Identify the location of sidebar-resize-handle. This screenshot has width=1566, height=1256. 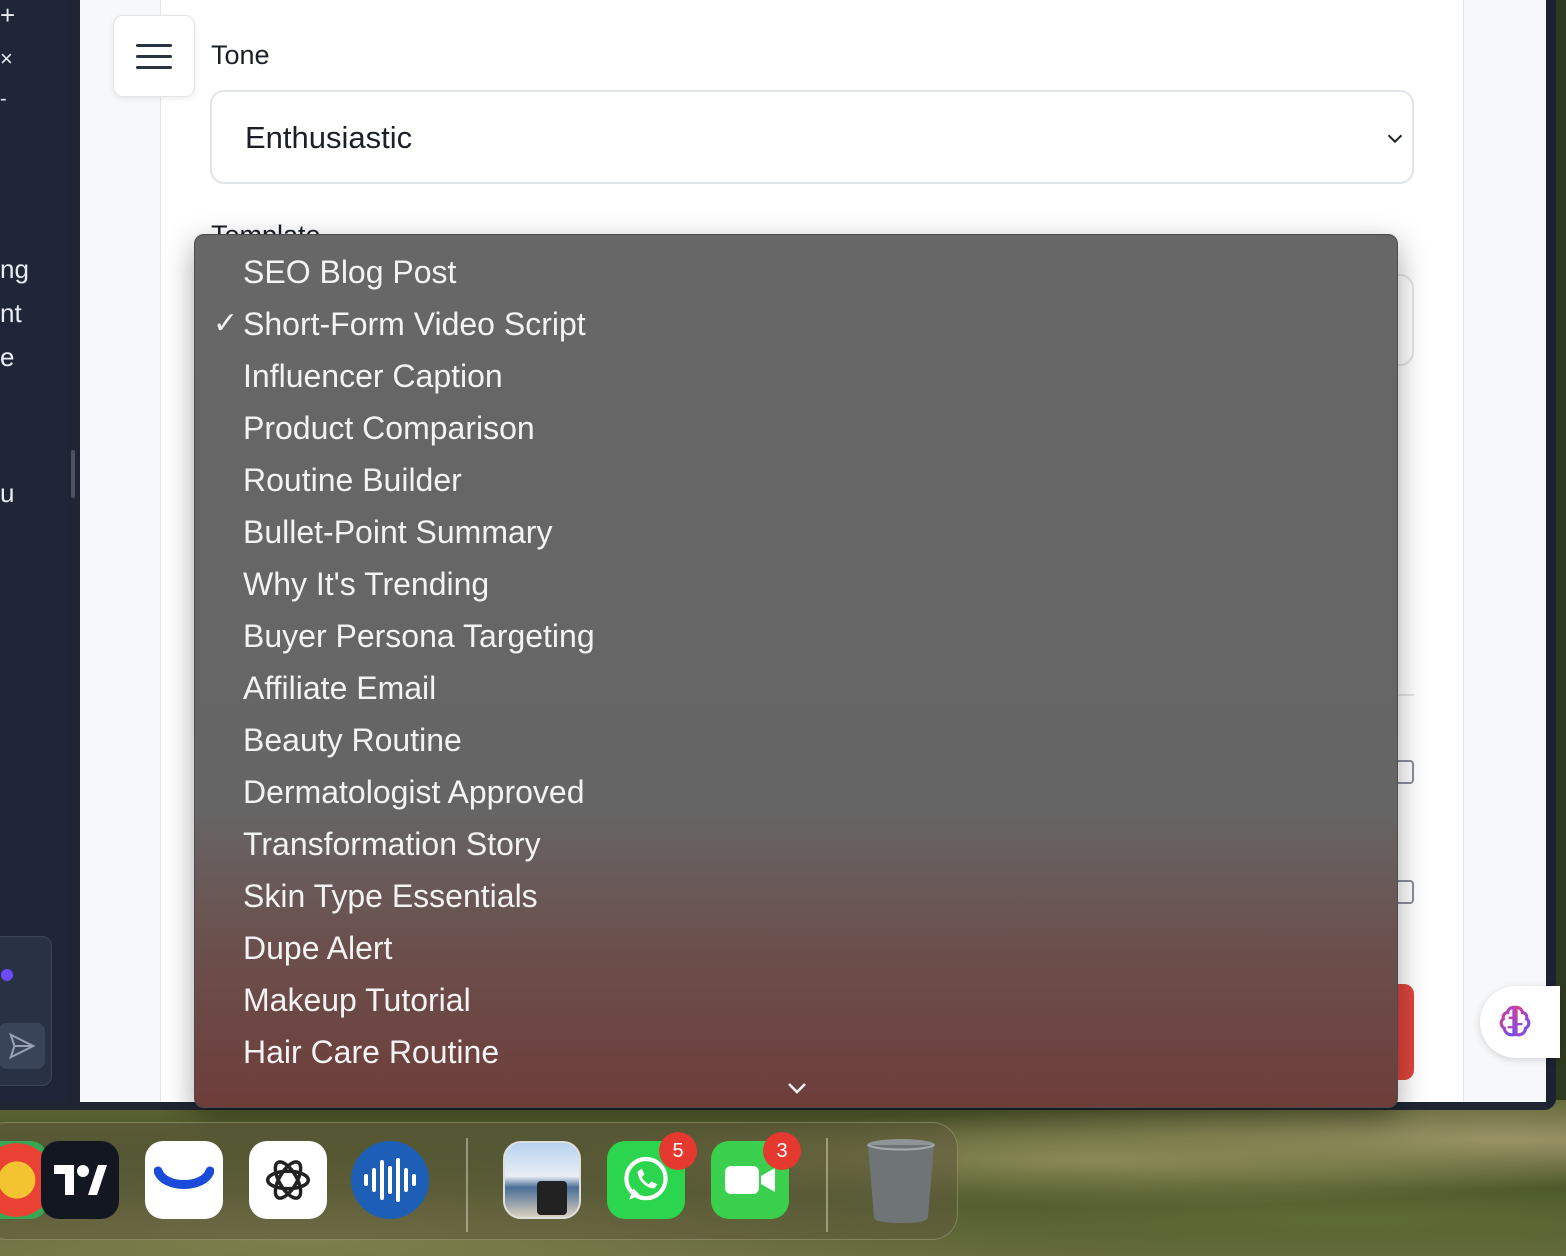
(73, 474).